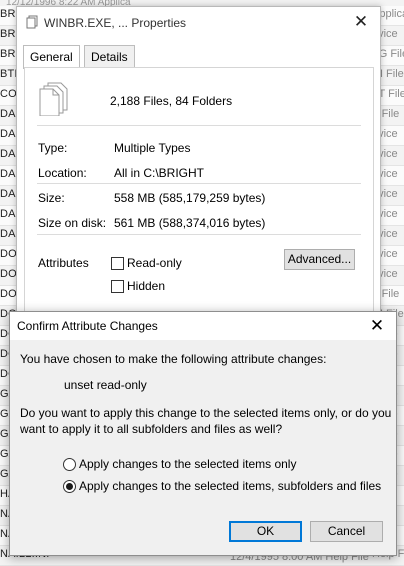 The image size is (404, 566). I want to click on location-value: All in C:\BRIGHT, so click(159, 173).